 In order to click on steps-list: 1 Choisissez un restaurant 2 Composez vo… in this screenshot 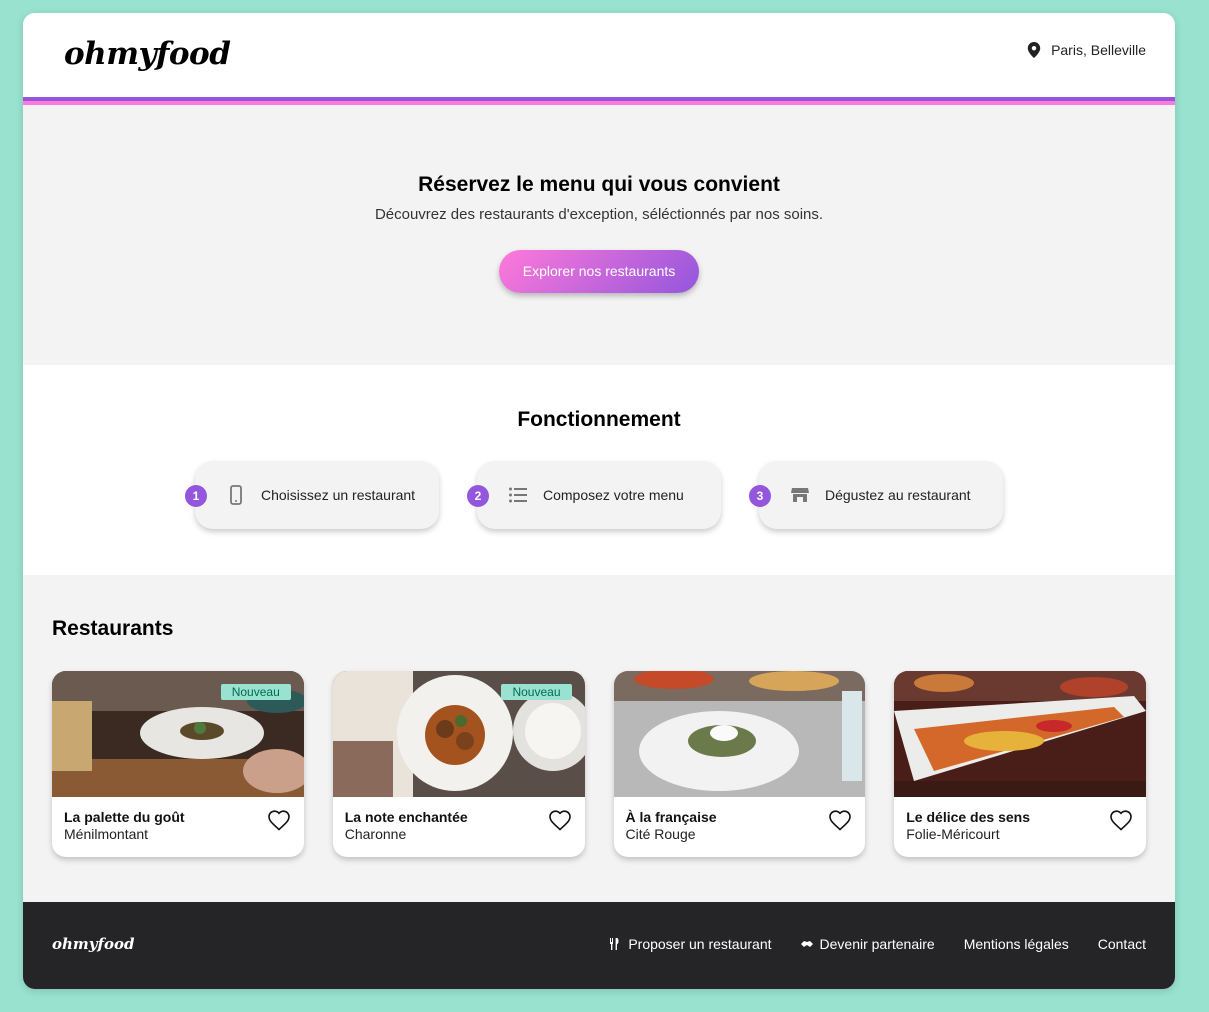, I will do `click(599, 495)`.